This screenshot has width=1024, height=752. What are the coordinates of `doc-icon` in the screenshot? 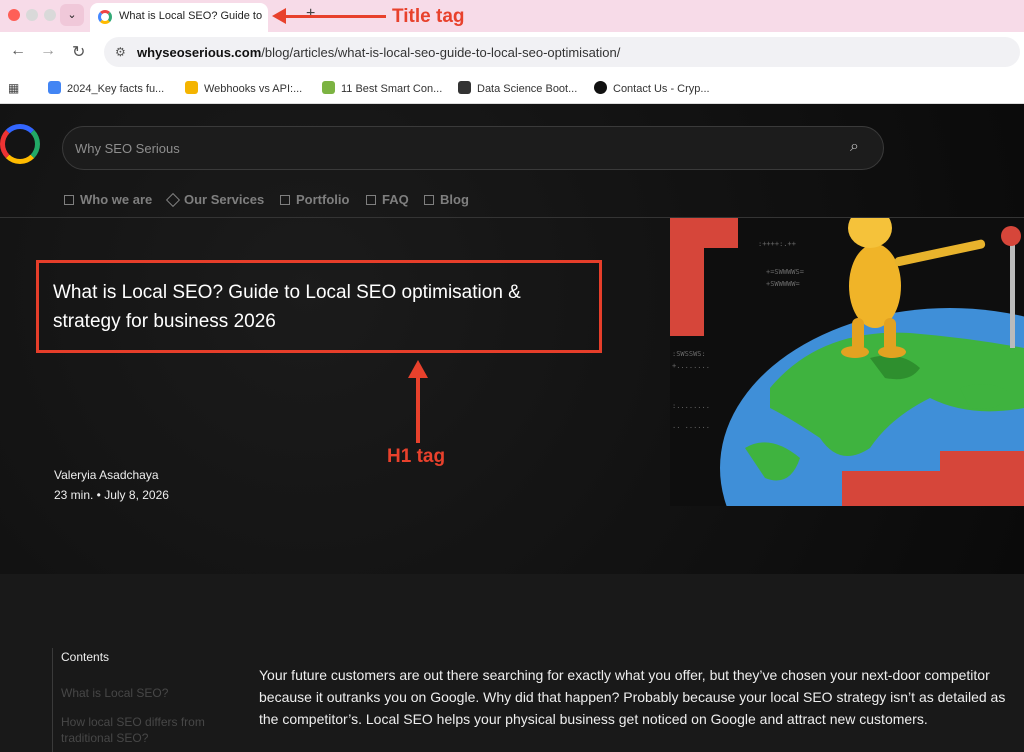 It's located at (54, 87).